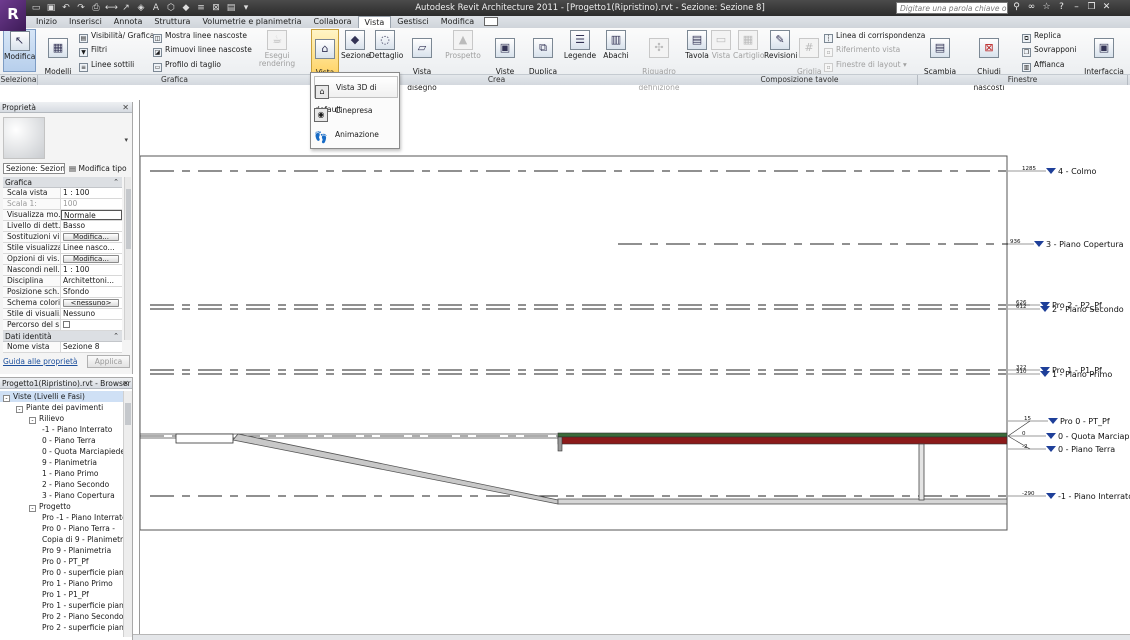 The height and width of the screenshot is (640, 1130). I want to click on binoculars-icon: ∞, so click(1031, 7).